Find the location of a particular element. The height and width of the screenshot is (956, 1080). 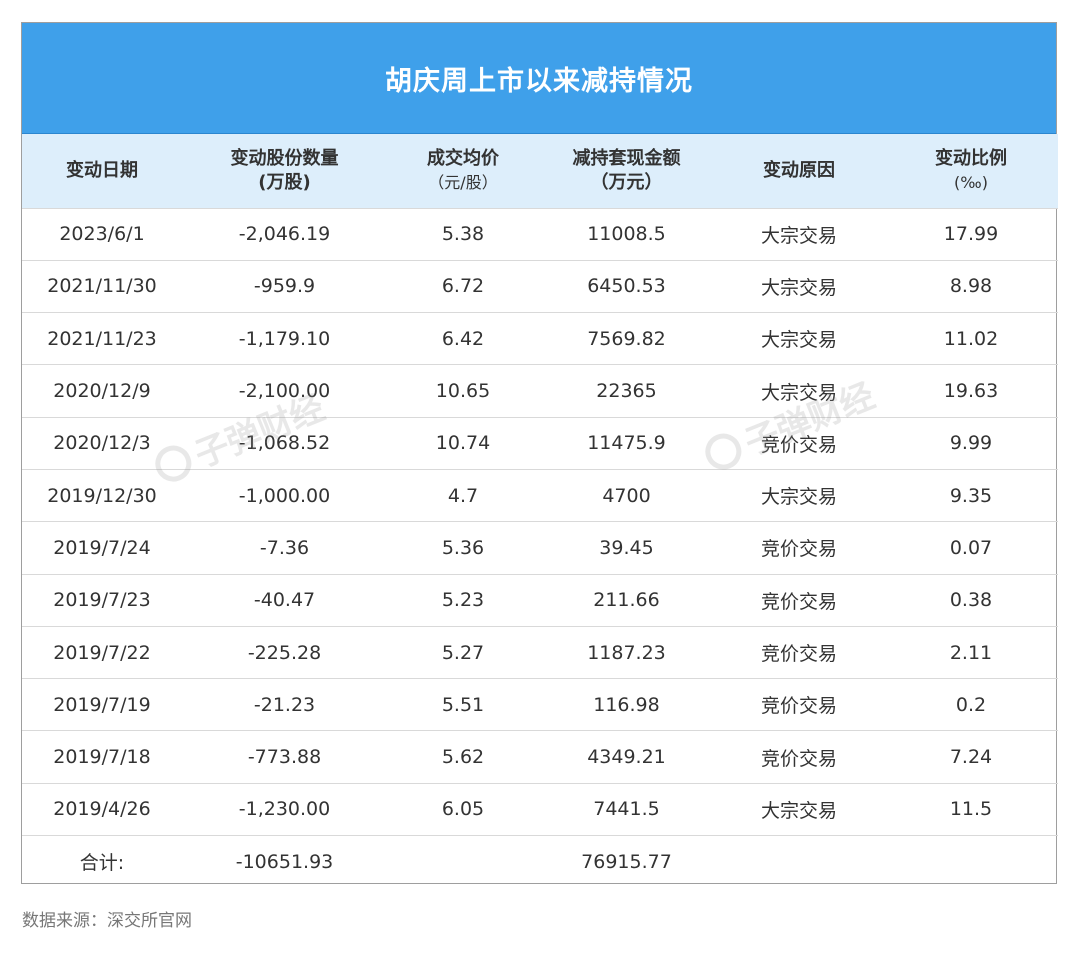

cell-price: 4.7 is located at coordinates (463, 495).